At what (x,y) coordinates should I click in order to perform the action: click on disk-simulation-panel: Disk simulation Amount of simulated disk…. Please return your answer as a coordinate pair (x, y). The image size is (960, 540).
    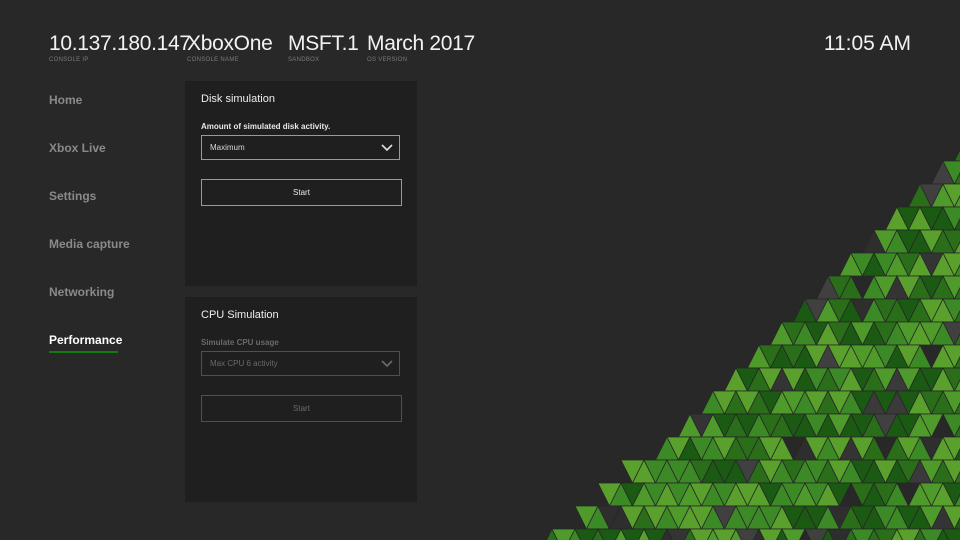
    Looking at the image, I should click on (301, 183).